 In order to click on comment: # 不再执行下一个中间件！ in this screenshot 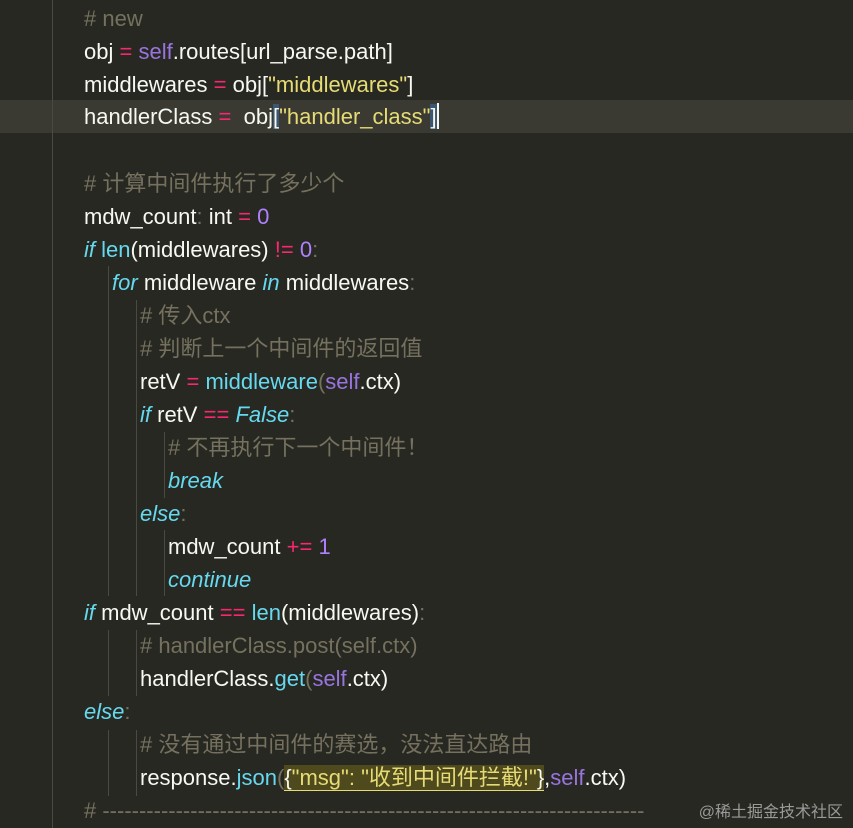, I will do `click(298, 447)`.